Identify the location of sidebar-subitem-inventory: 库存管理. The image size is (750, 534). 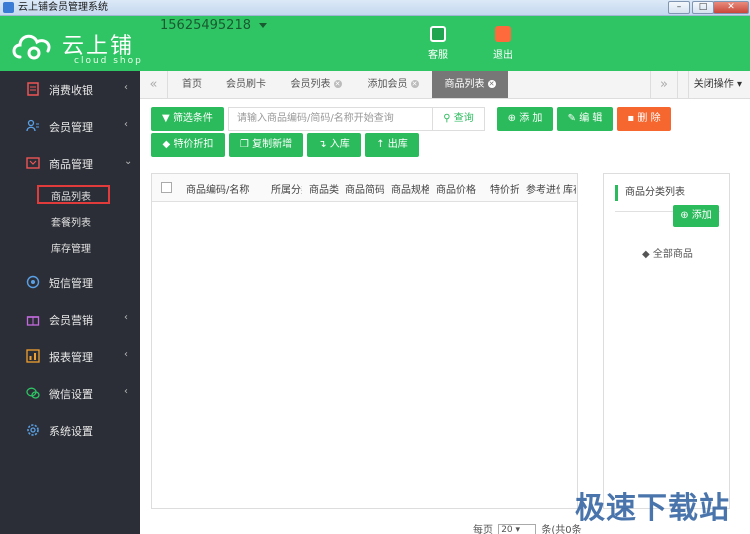
(70, 247).